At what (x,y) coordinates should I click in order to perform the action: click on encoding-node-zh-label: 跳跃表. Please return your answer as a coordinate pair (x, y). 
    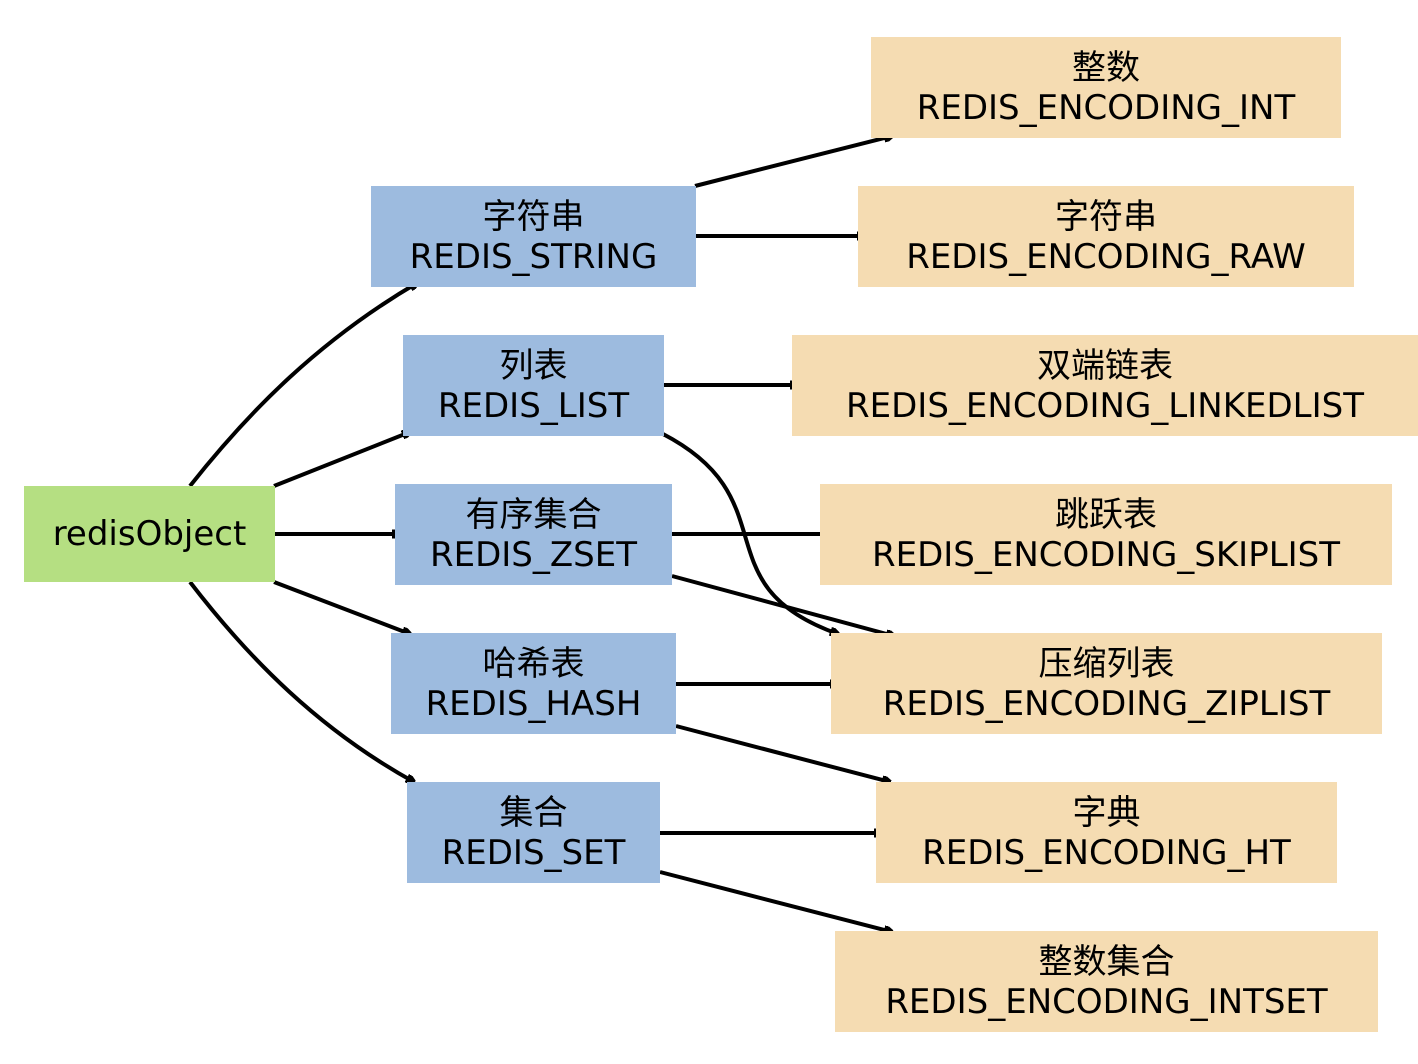
    Looking at the image, I should click on (1106, 514).